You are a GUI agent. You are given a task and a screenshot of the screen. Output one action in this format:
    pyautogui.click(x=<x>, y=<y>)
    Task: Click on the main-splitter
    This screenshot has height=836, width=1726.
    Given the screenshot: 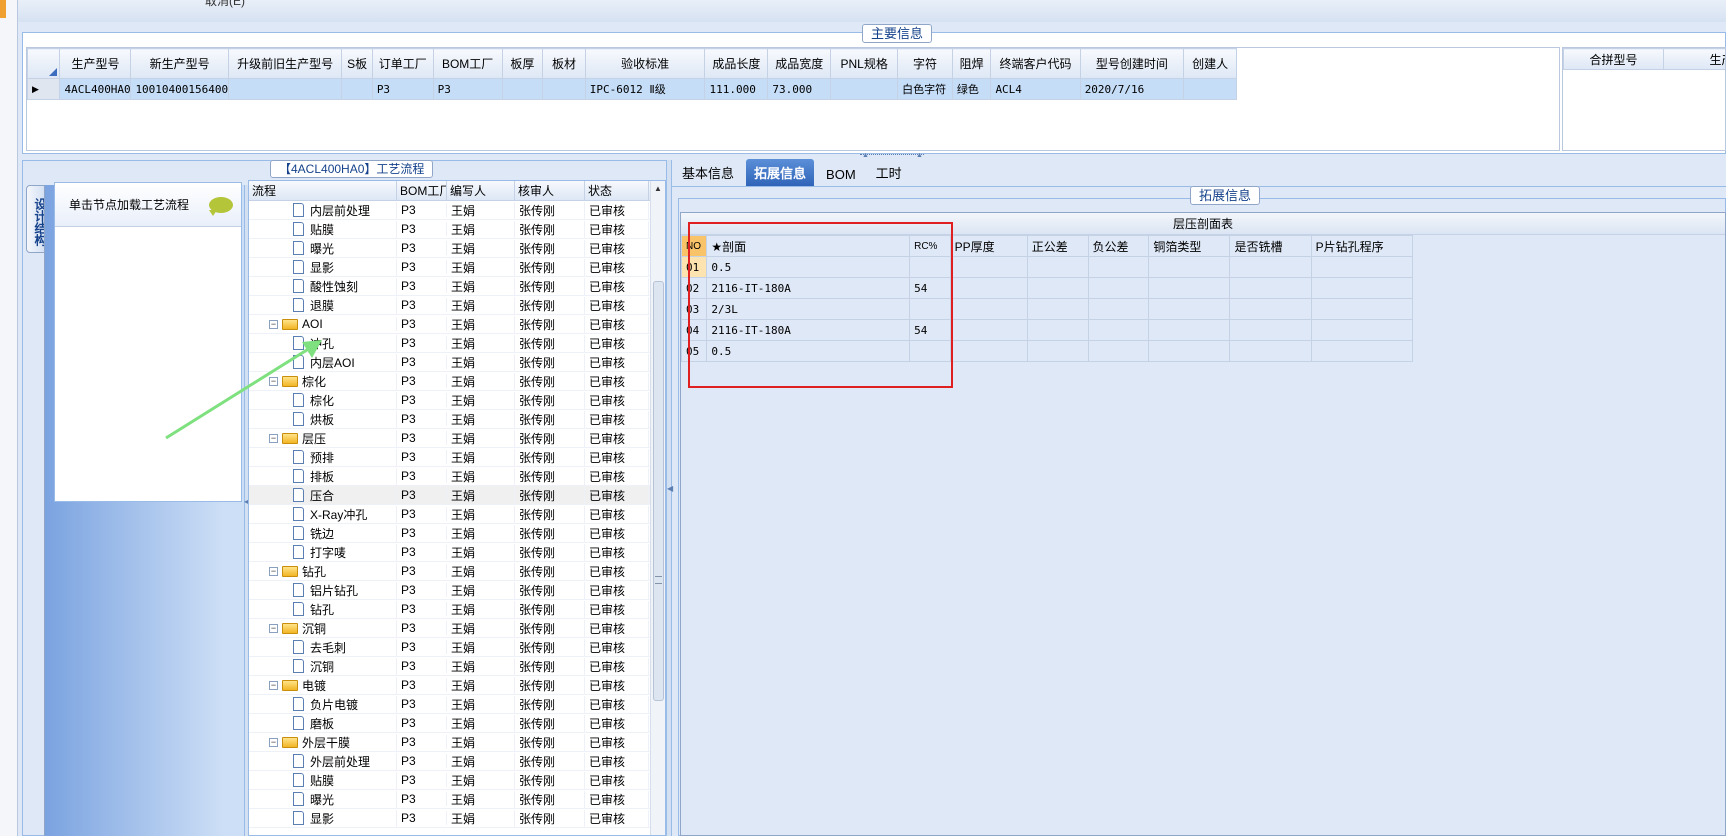 What is the action you would take?
    pyautogui.click(x=669, y=498)
    